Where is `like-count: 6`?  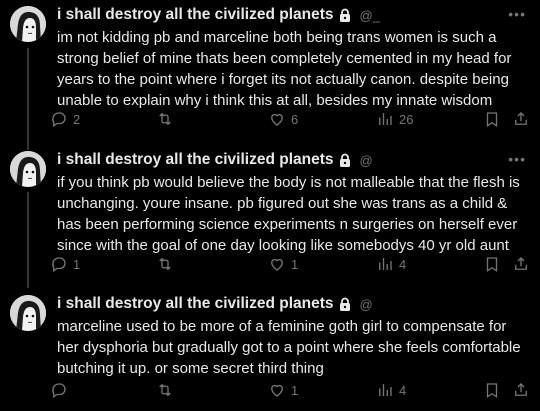 like-count: 6 is located at coordinates (295, 119).